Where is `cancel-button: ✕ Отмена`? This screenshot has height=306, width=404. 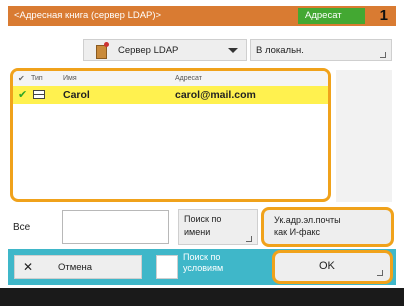
cancel-button: ✕ Отмена is located at coordinates (78, 267).